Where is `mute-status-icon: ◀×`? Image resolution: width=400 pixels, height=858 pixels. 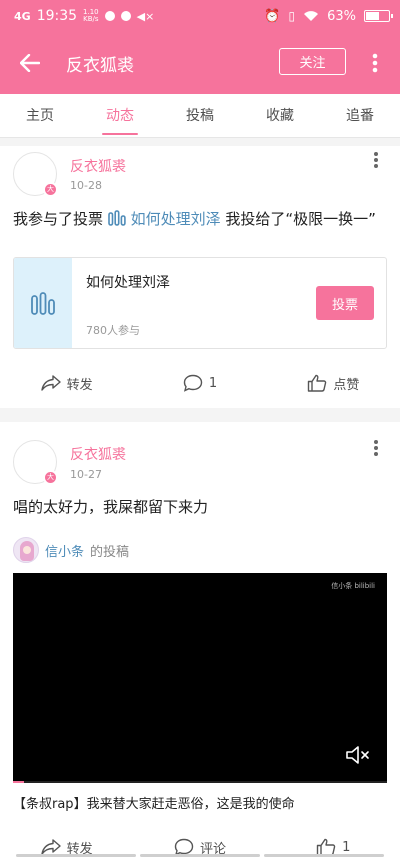 mute-status-icon: ◀× is located at coordinates (145, 16).